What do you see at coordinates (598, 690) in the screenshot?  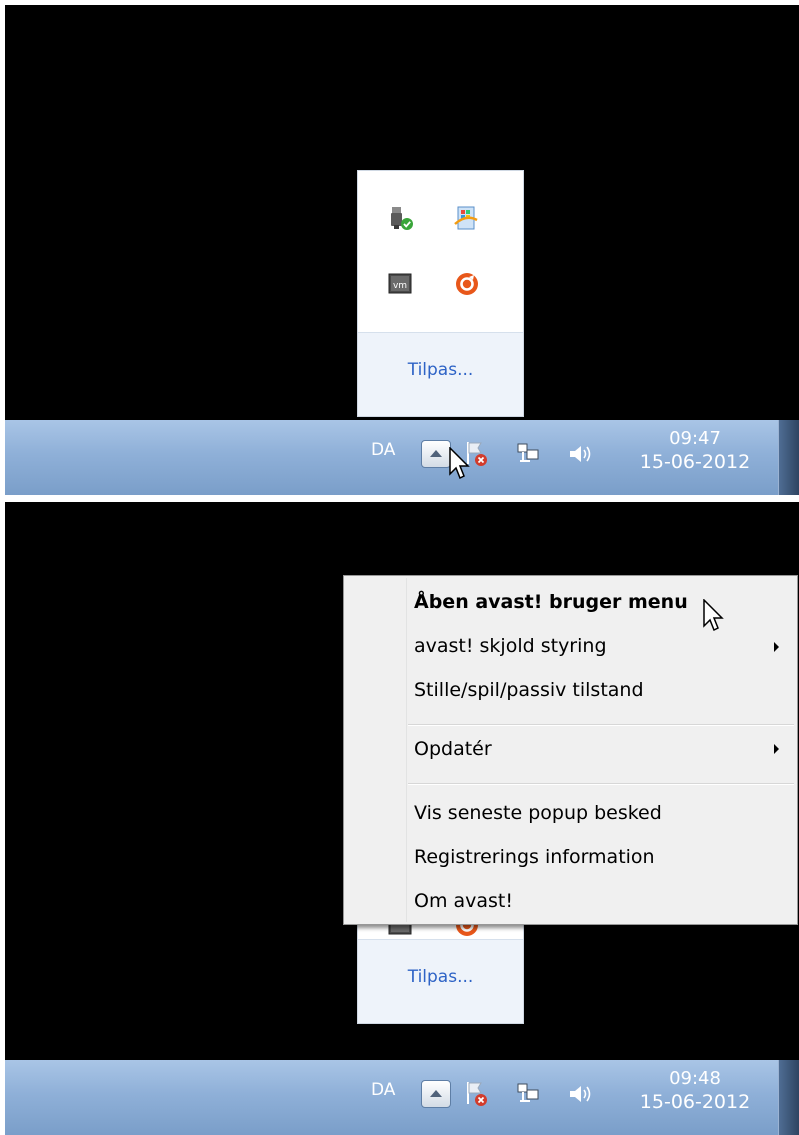 I see `menu-item-silent-game-passive-mode: Stille/spil/passiv tilstand` at bounding box center [598, 690].